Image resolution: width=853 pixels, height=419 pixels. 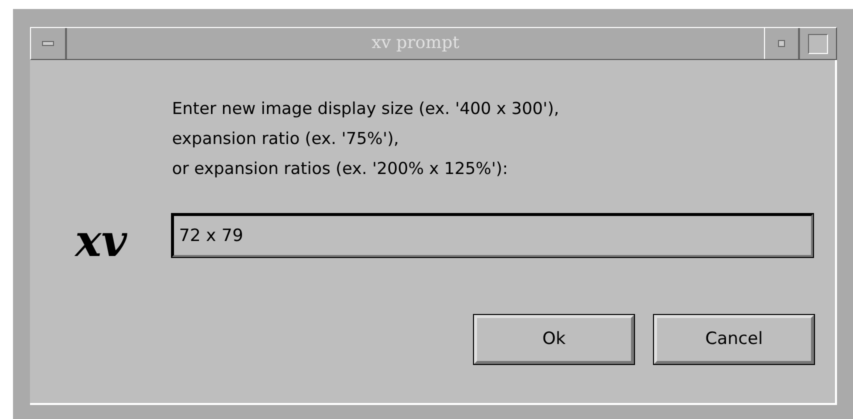 I want to click on minimize-icon, so click(x=781, y=43).